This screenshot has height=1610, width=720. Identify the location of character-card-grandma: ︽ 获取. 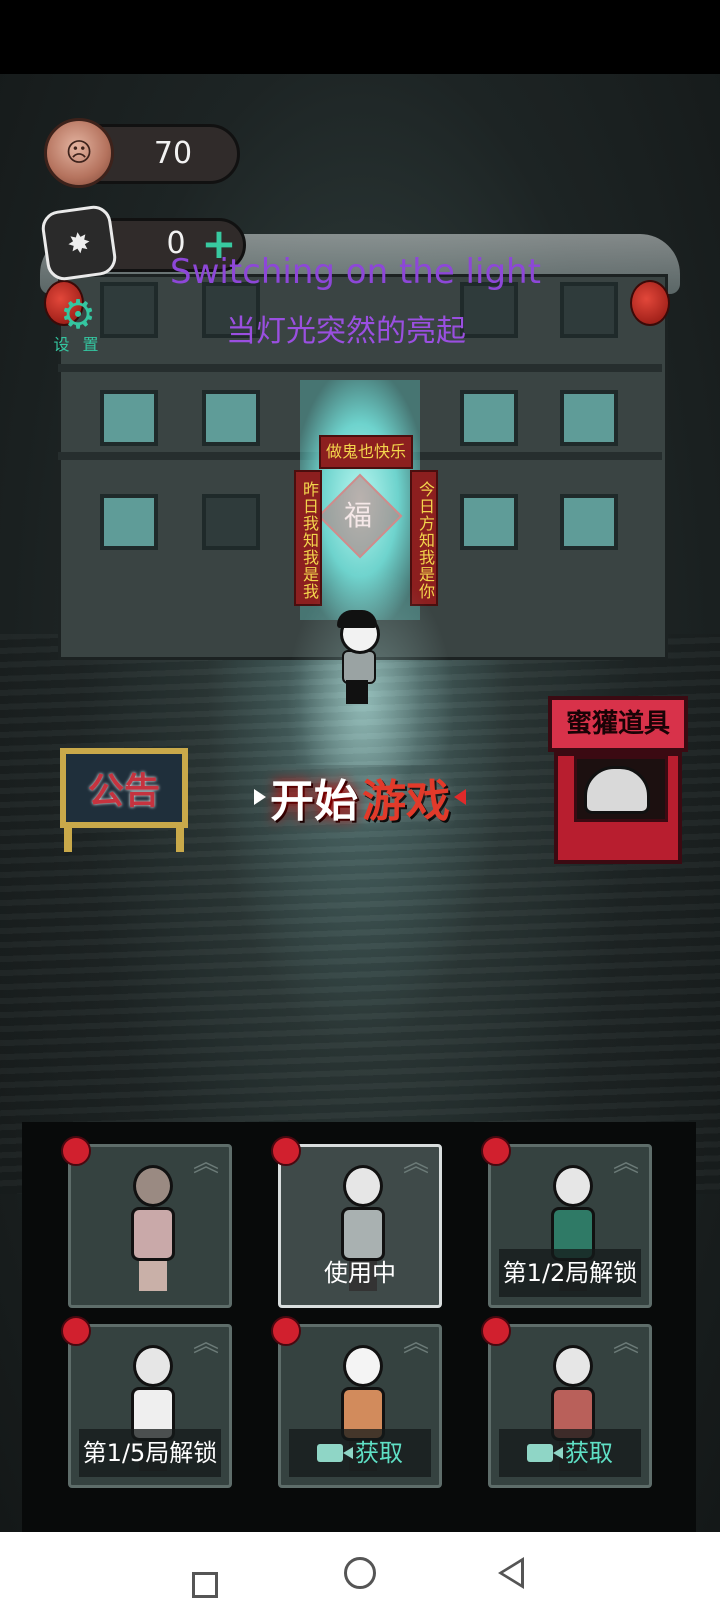
(360, 1406).